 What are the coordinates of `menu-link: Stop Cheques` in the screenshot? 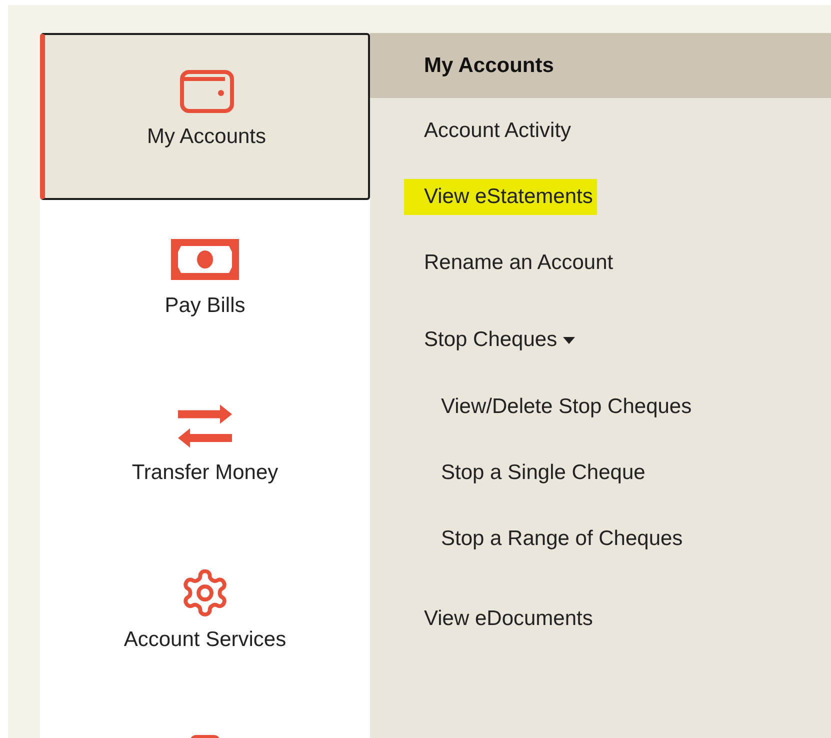 It's located at (500, 340).